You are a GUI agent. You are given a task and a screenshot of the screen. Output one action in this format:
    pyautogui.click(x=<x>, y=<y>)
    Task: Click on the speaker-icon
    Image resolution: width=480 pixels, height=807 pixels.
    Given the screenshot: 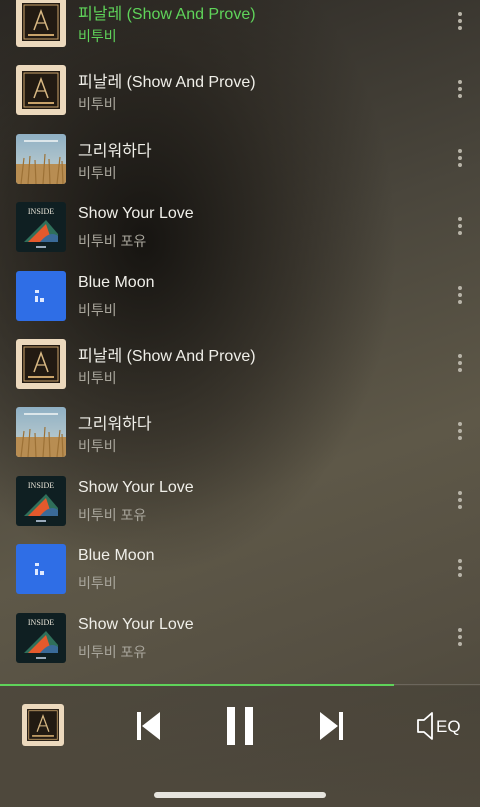 What is the action you would take?
    pyautogui.click(x=425, y=726)
    